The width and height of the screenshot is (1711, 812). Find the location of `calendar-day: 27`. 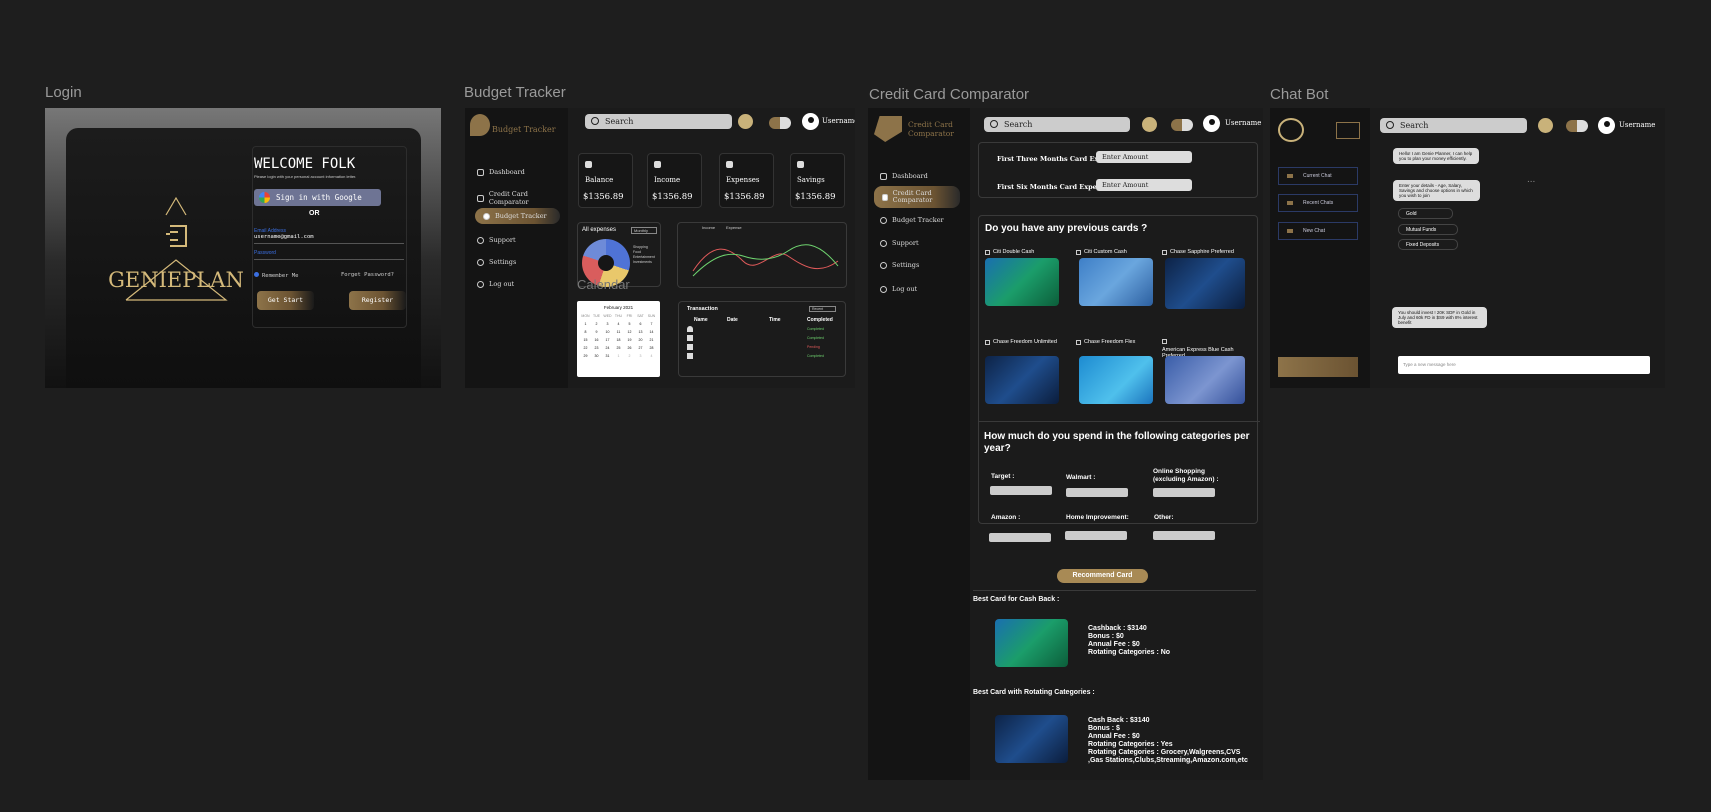

calendar-day: 27 is located at coordinates (640, 348).